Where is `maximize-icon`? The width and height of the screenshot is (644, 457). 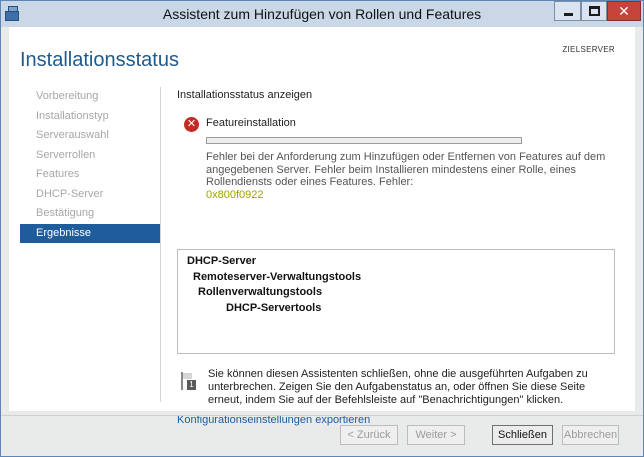
maximize-icon is located at coordinates (594, 11).